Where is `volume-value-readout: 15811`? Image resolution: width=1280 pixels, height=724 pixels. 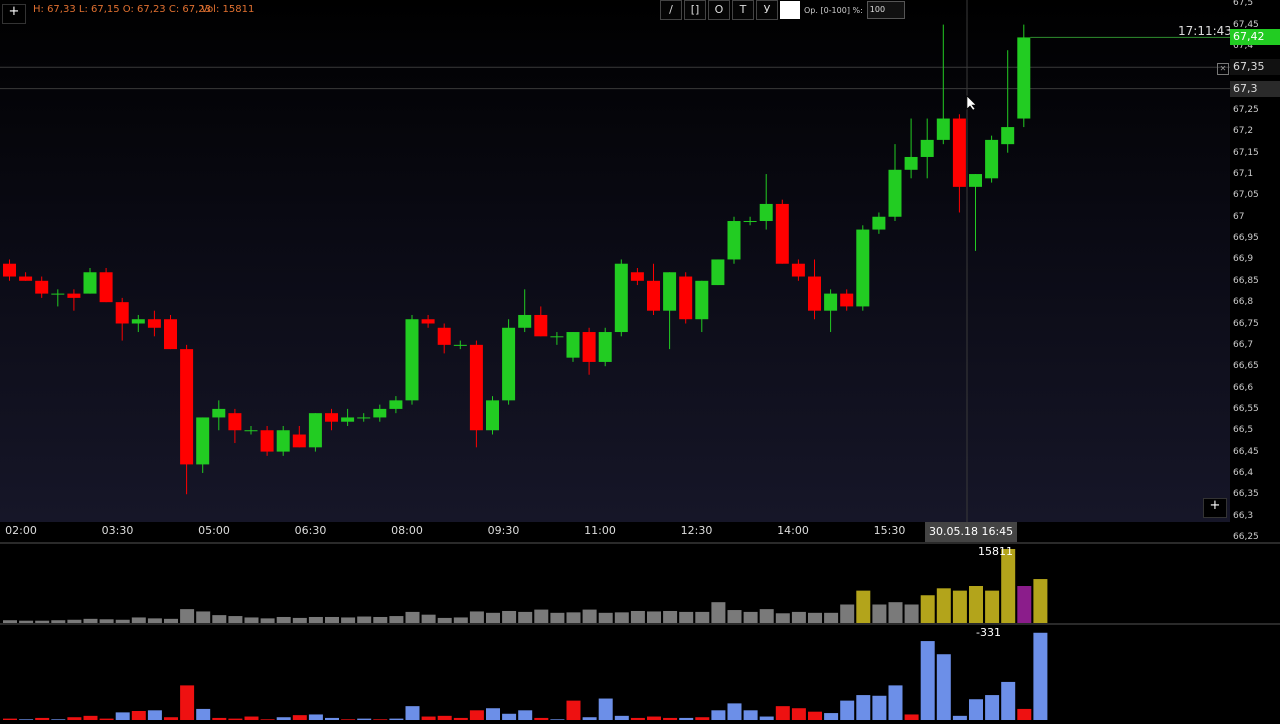 volume-value-readout: 15811 is located at coordinates (995, 551).